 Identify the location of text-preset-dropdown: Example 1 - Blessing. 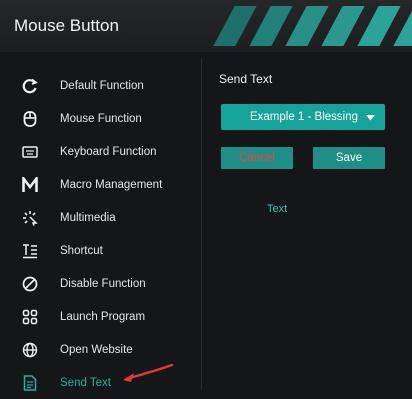
(303, 117).